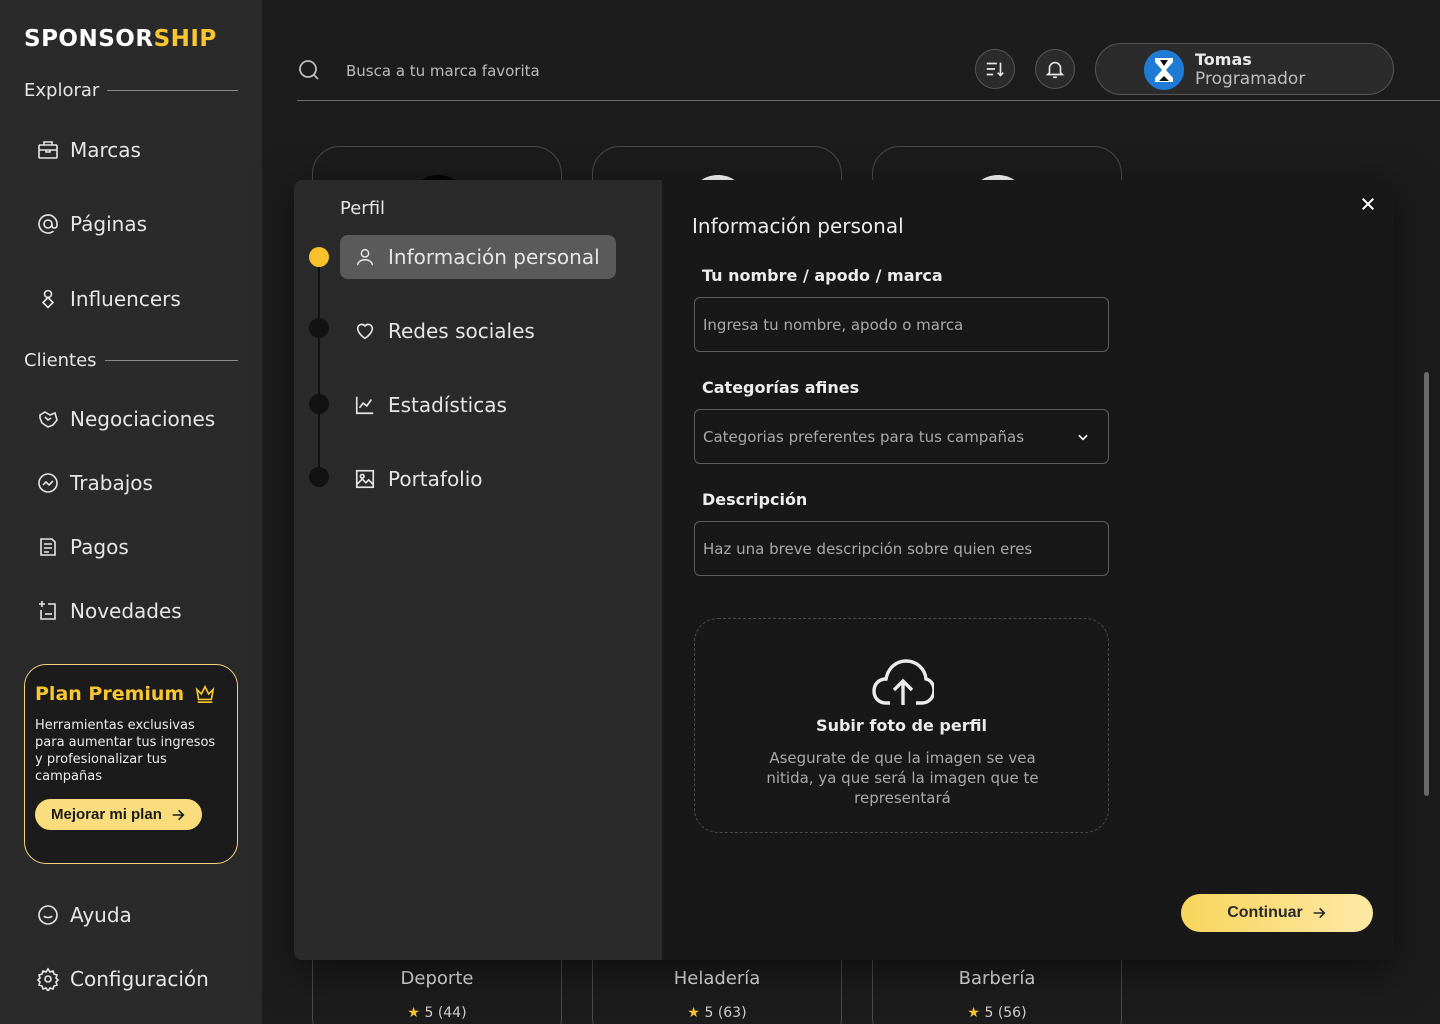 The width and height of the screenshot is (1440, 1024). I want to click on close-icon, so click(1368, 204).